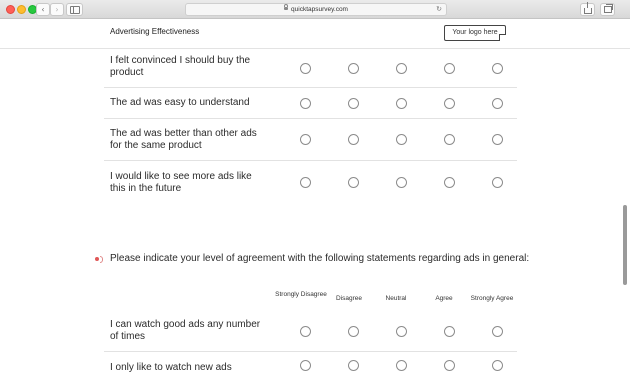 The image size is (630, 380). Describe the element at coordinates (171, 367) in the screenshot. I see `row-label: I only like to watch new ads` at that location.